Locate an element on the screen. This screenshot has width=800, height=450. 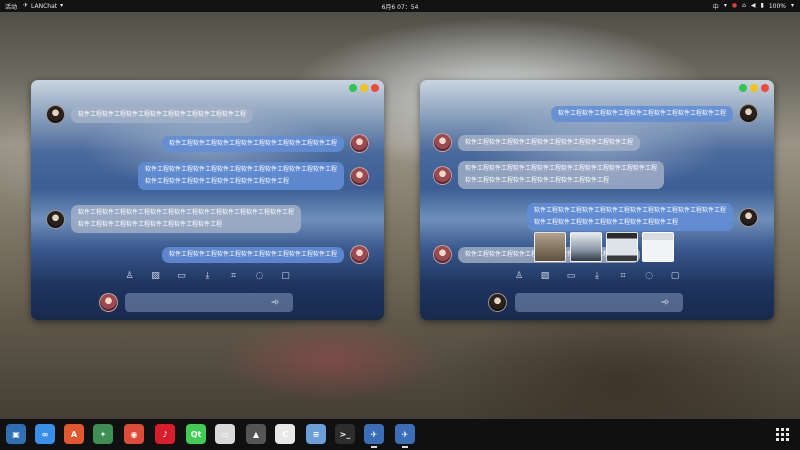
lanchat-icon-2: ✈ is located at coordinates (405, 436).